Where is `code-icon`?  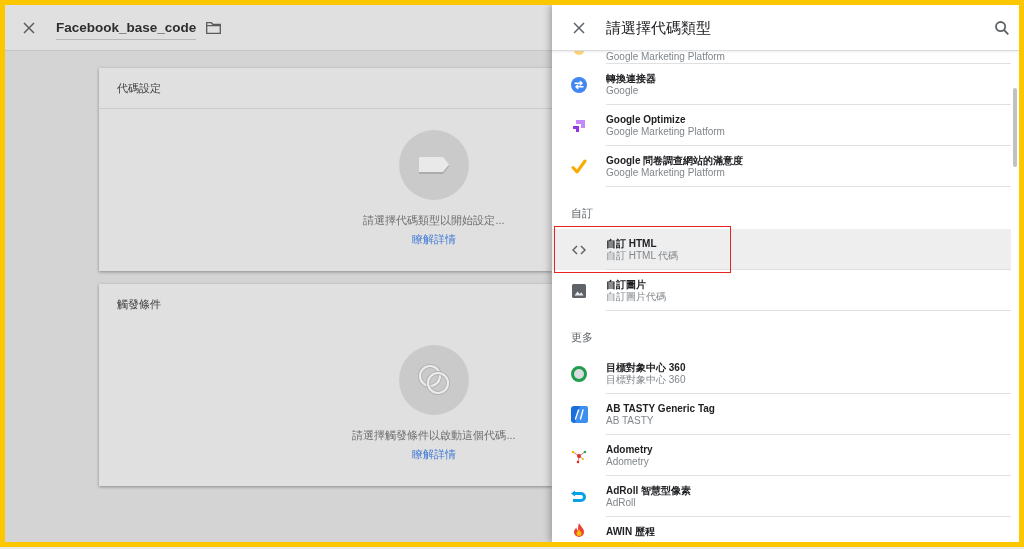
code-icon is located at coordinates (579, 249).